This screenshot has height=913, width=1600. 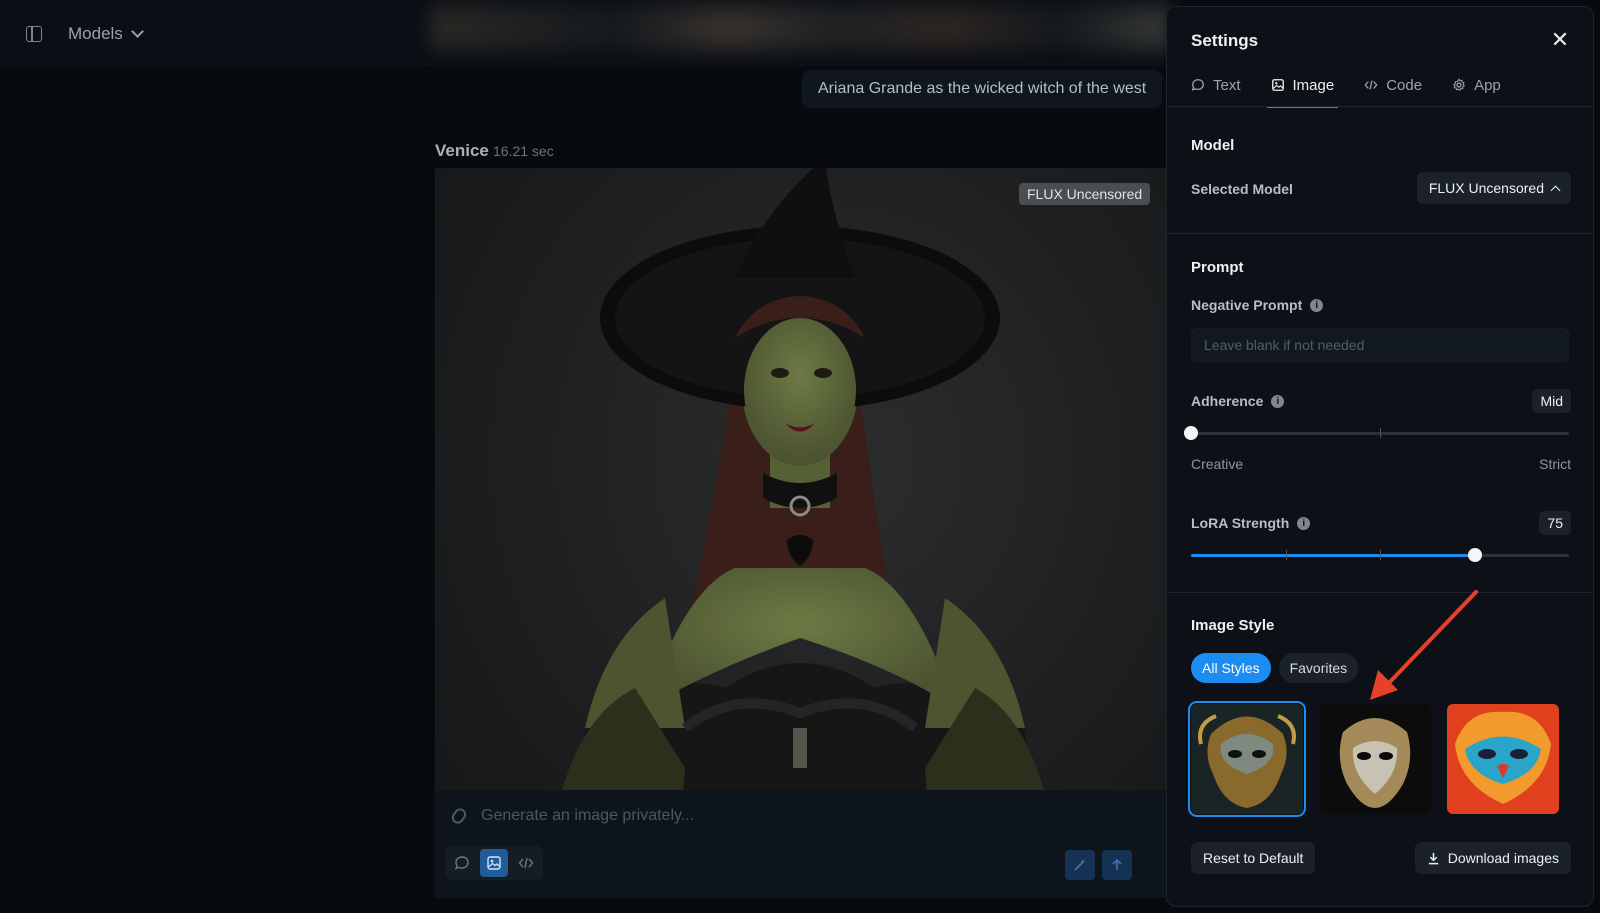 I want to click on model-badge: FLUX Uncensored, so click(x=1085, y=194).